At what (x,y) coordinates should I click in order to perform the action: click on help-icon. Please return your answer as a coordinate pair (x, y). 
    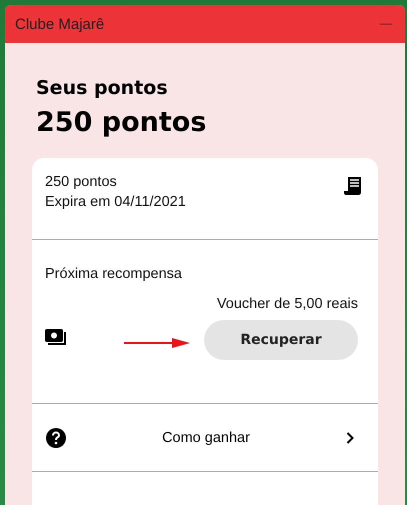
    Looking at the image, I should click on (56, 438).